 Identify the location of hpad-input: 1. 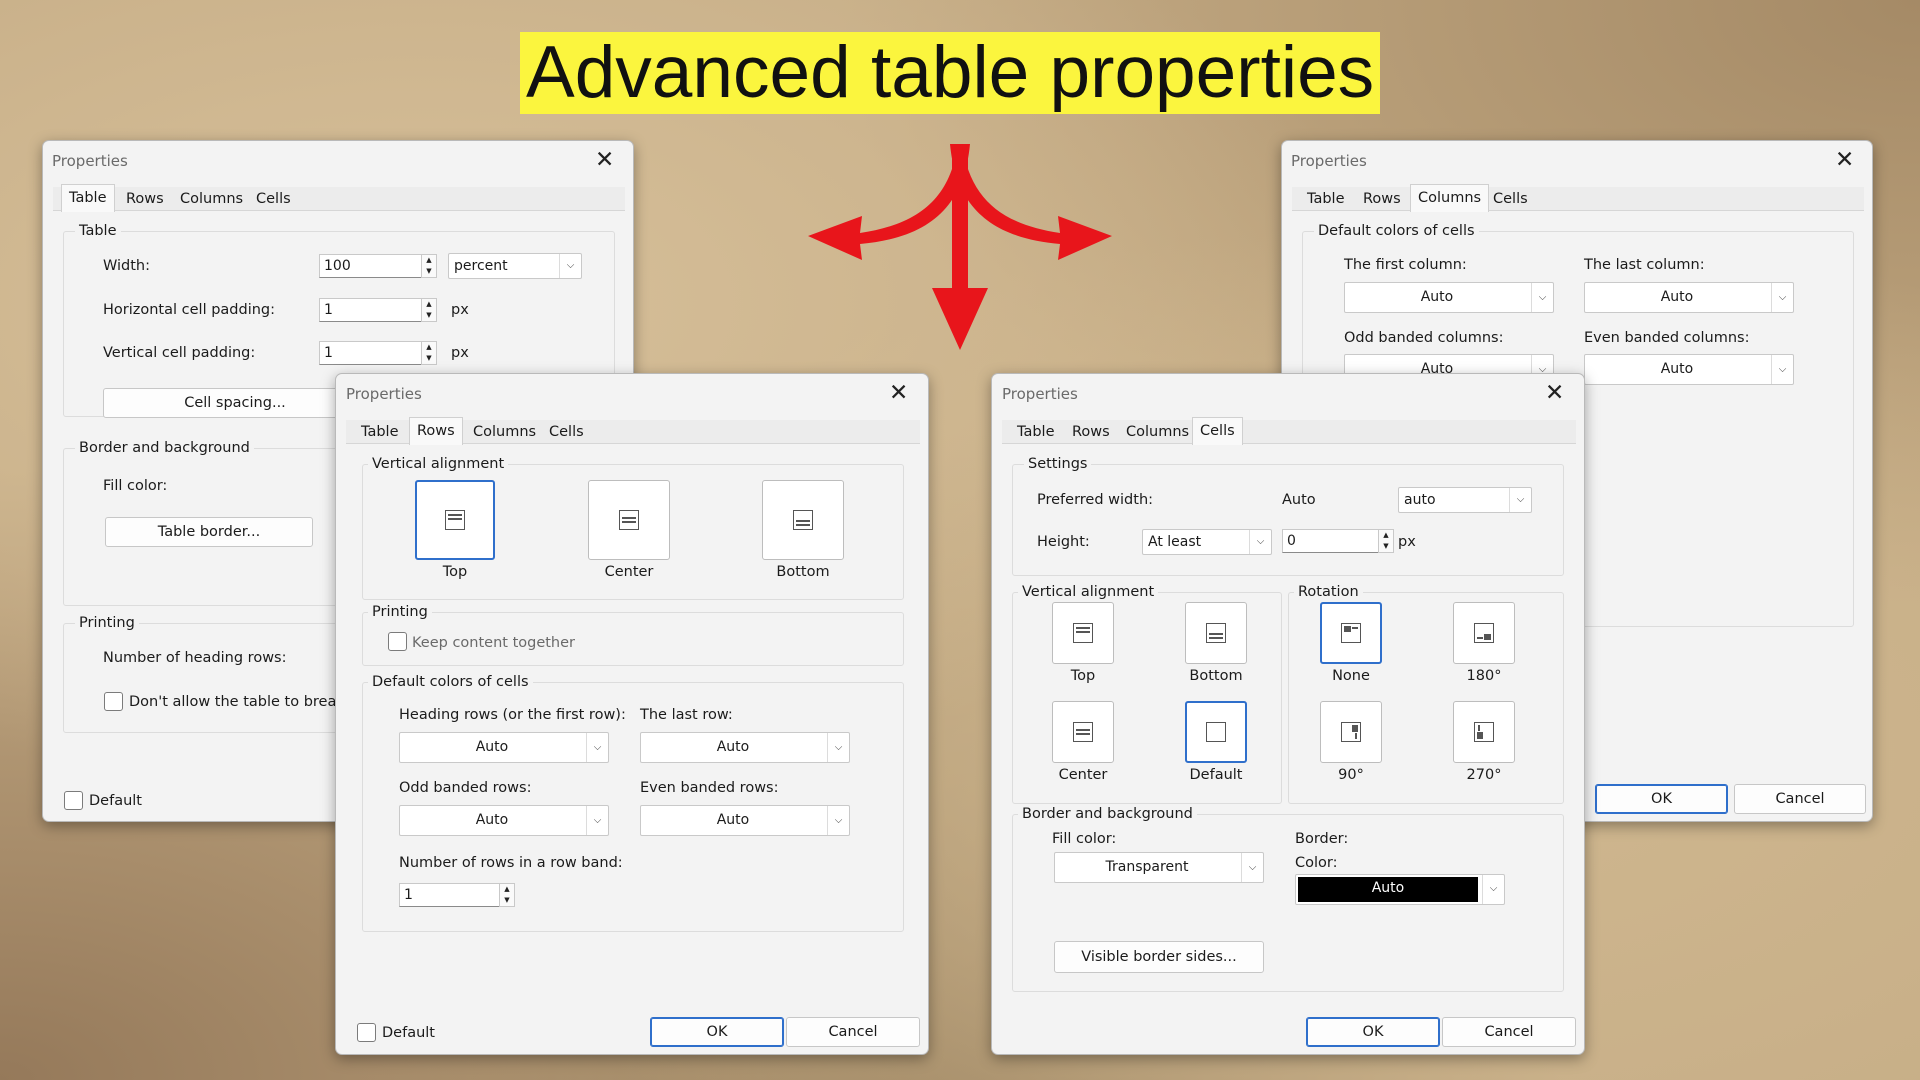
(371, 310).